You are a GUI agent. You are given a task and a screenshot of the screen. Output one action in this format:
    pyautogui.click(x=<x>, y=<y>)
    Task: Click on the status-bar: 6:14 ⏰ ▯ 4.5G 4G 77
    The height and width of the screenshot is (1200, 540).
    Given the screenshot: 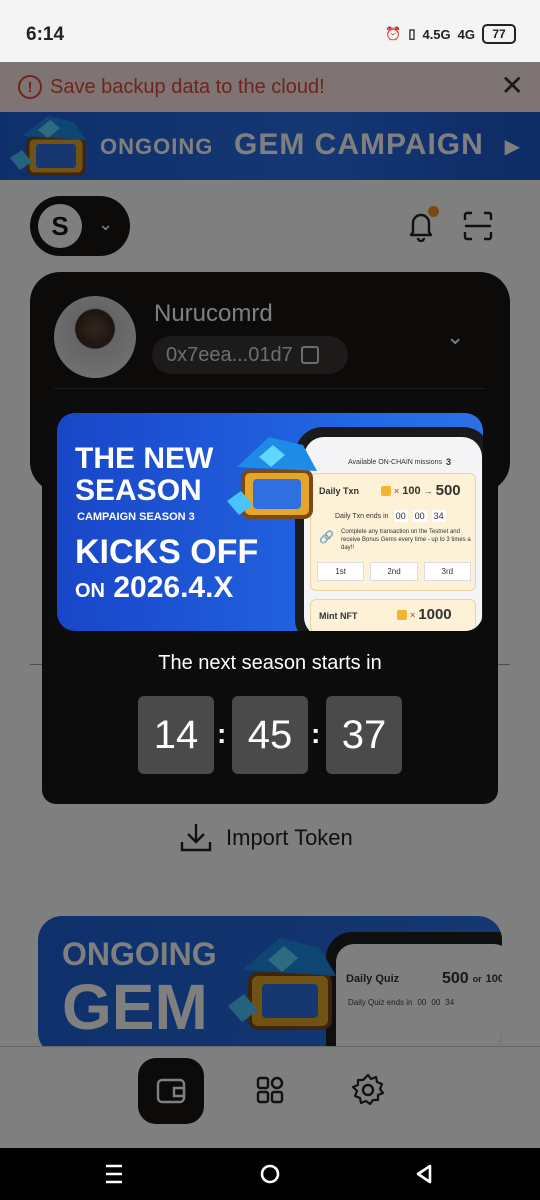 What is the action you would take?
    pyautogui.click(x=270, y=31)
    